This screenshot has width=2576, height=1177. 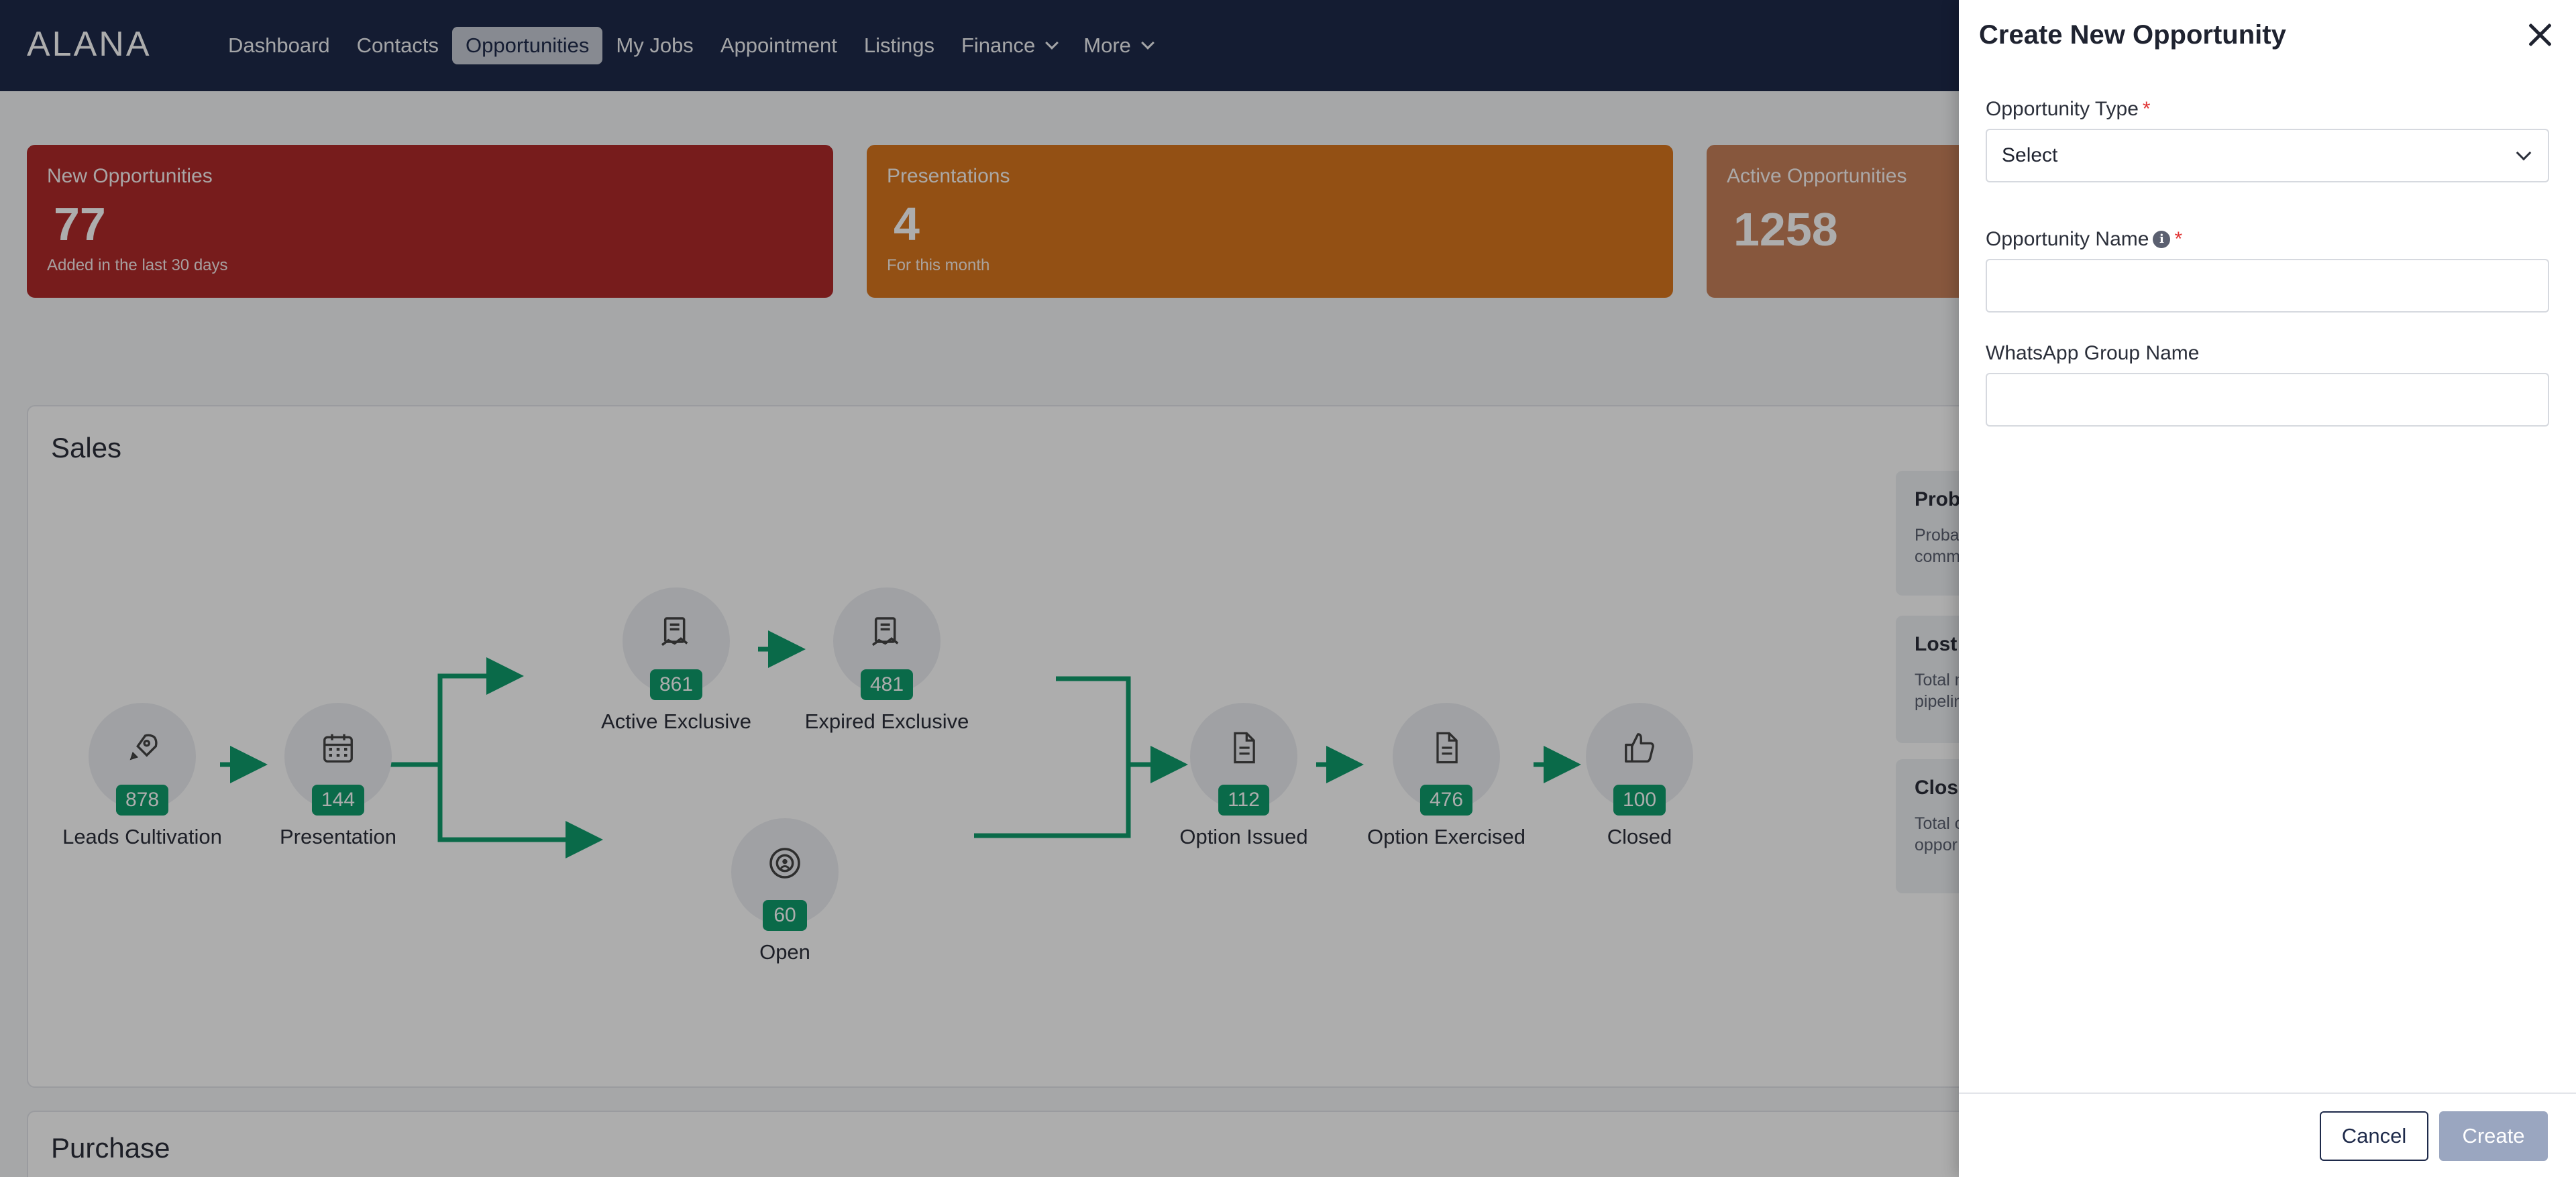 I want to click on opportunity-name-input, so click(x=2267, y=286).